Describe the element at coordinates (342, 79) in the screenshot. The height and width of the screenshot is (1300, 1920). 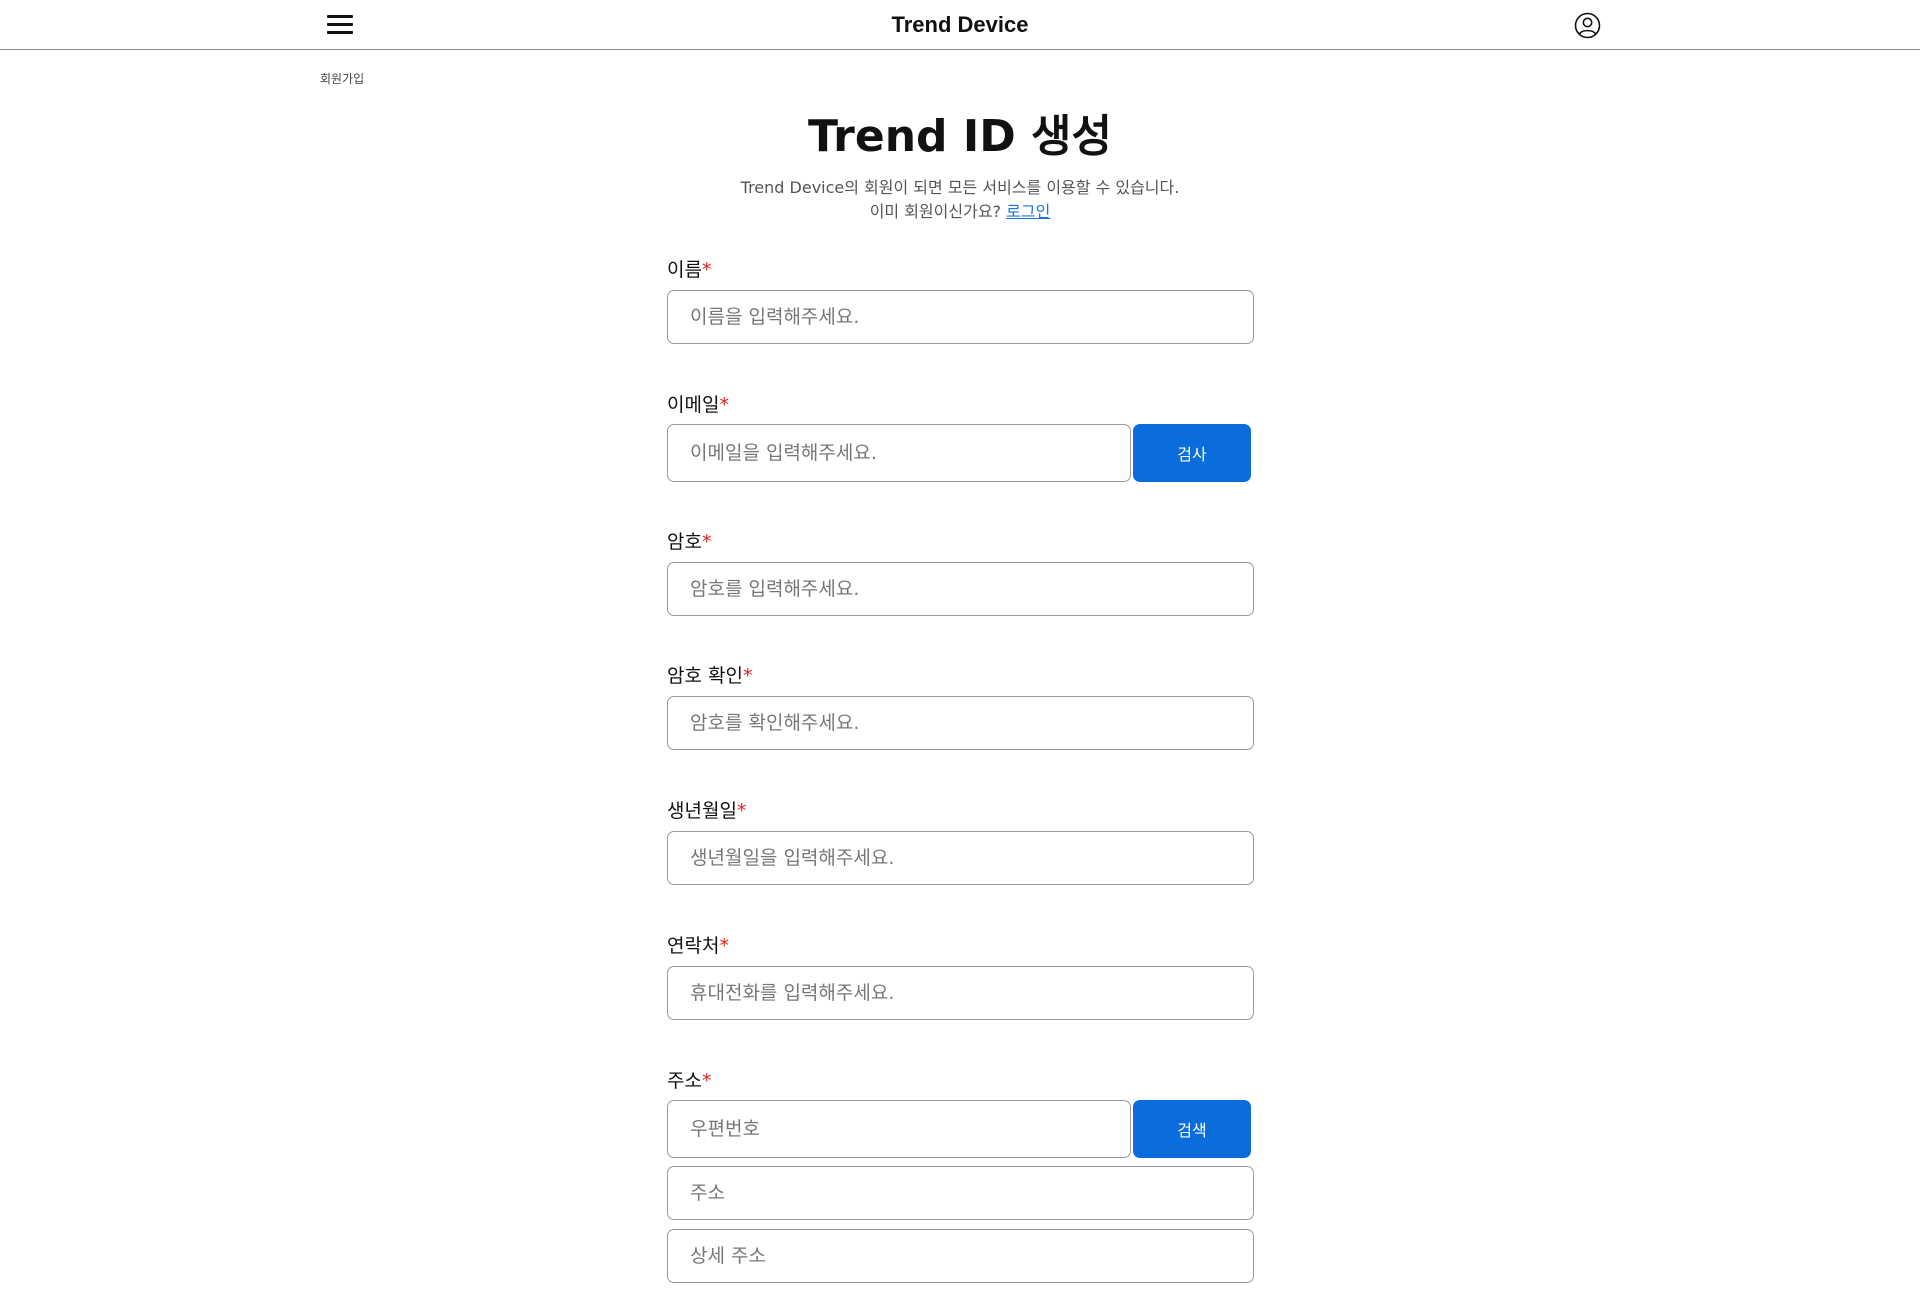
I see `breadcrumb: 회원가입` at that location.